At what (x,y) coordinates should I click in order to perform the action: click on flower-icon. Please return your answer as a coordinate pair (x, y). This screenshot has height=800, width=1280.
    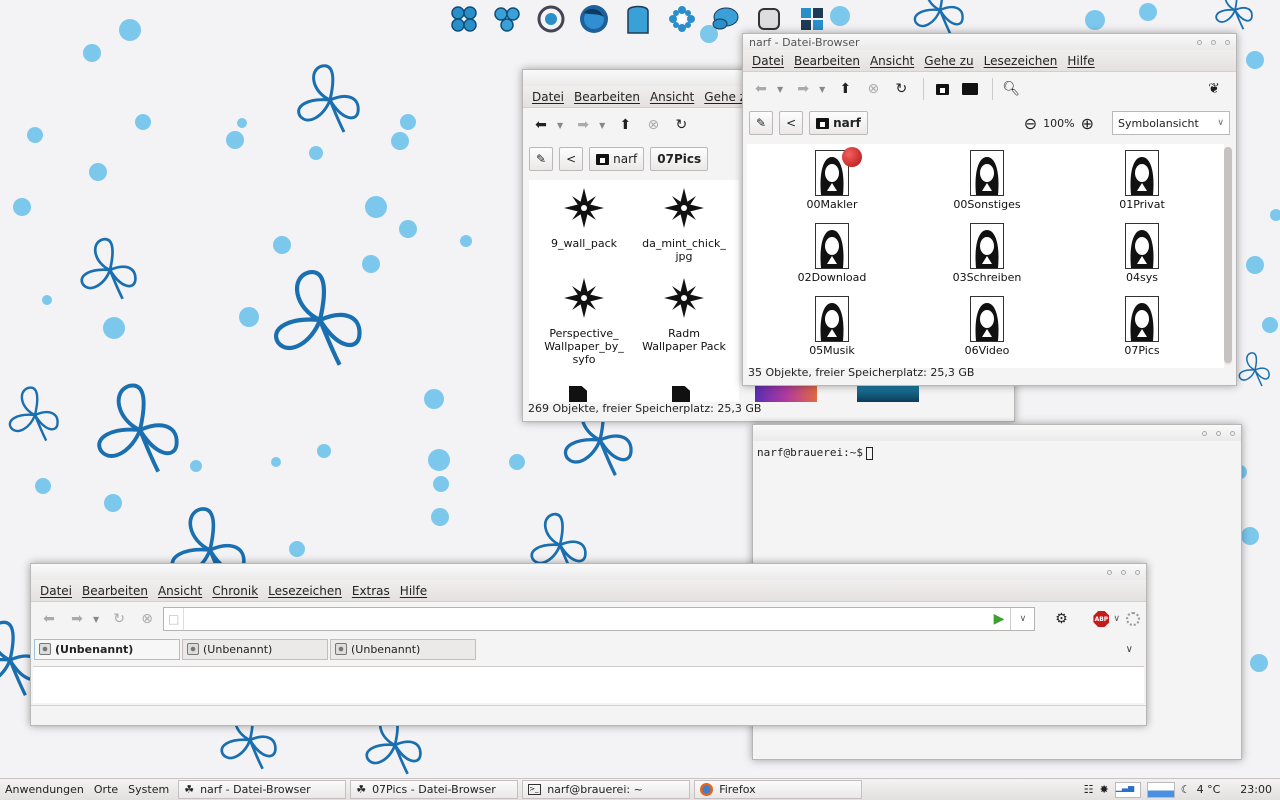
    Looking at the image, I should click on (682, 19).